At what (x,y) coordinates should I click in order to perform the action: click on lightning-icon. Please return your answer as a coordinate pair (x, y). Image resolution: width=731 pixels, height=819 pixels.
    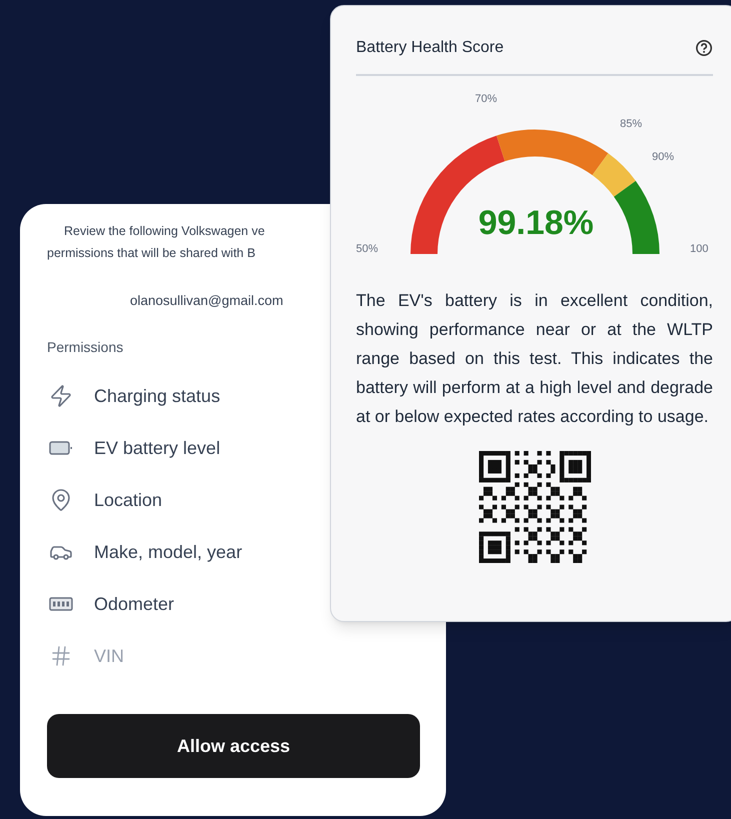
    Looking at the image, I should click on (61, 396).